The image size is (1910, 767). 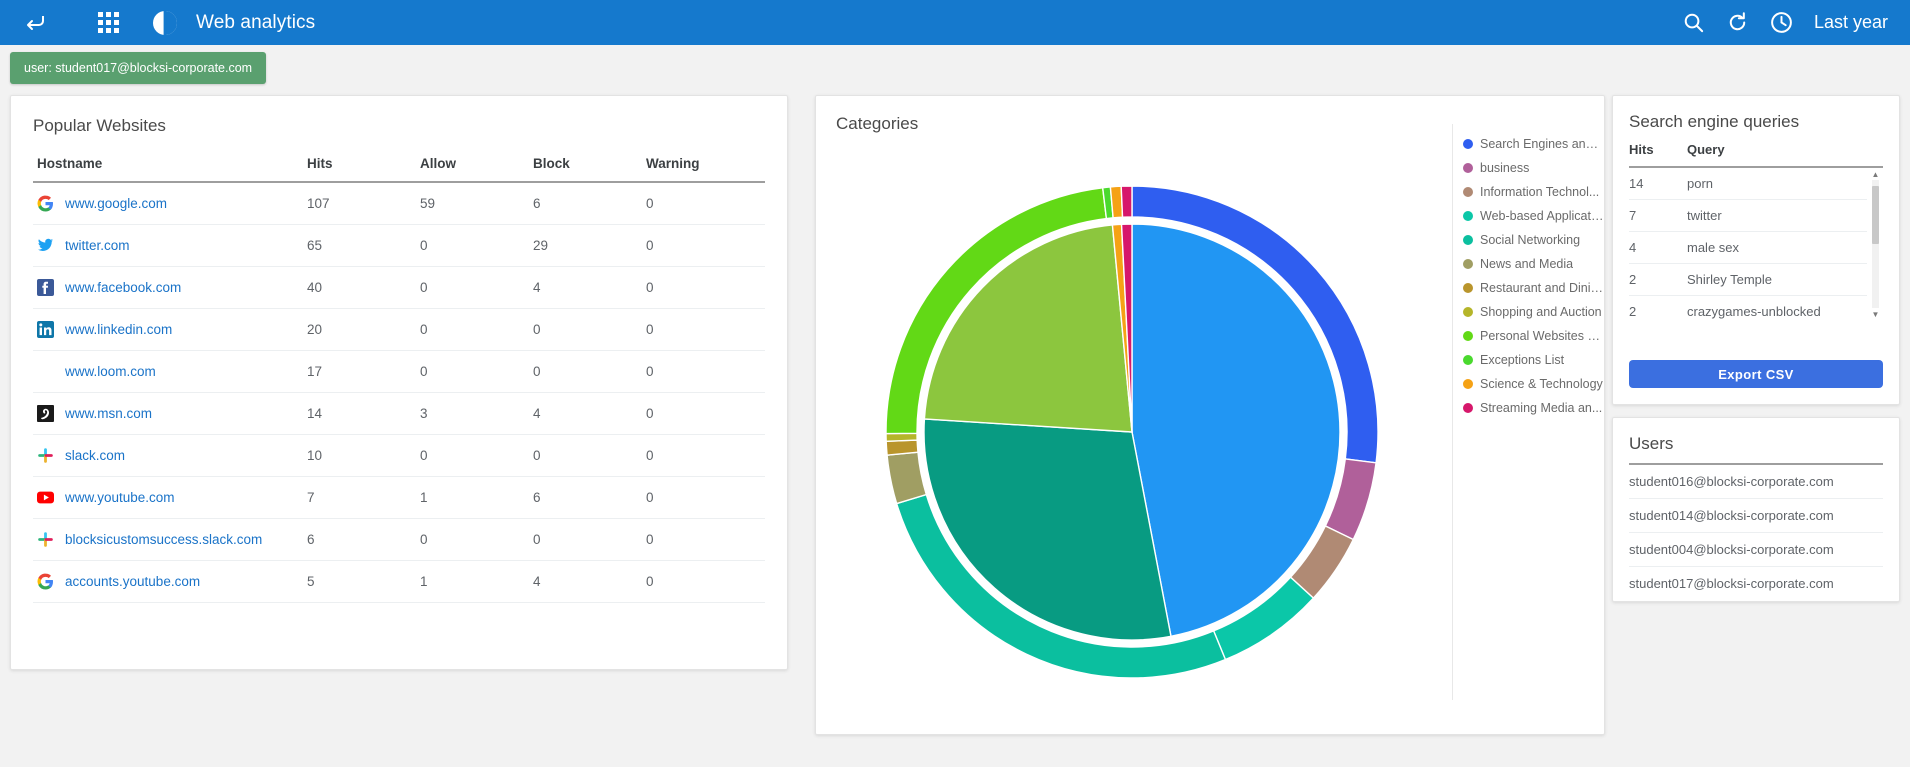 I want to click on hostname-link: slack.com, so click(x=95, y=455).